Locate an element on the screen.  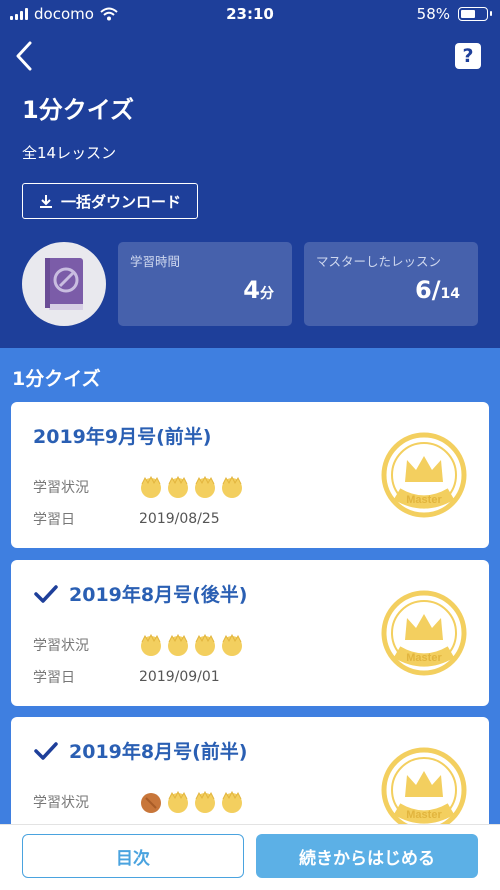
study-date: 2019/08/25 is located at coordinates (179, 519).